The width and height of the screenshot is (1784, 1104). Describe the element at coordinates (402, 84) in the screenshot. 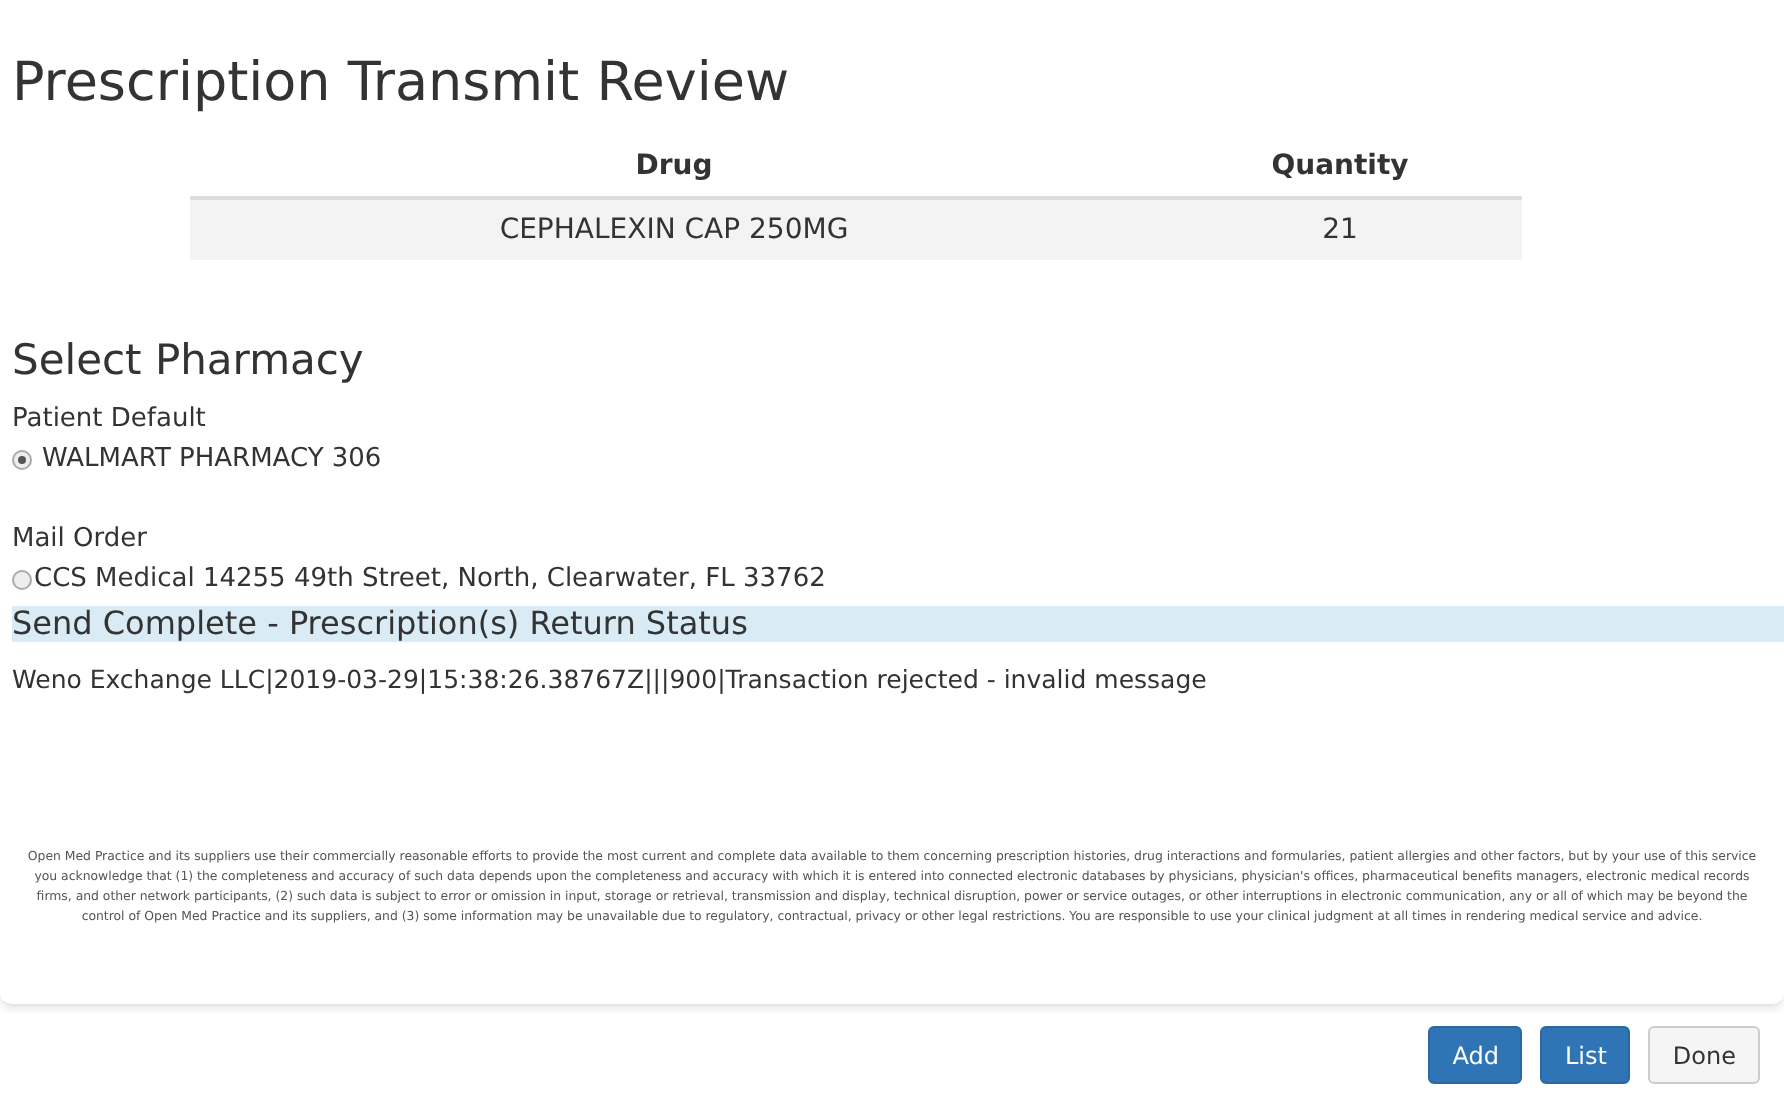

I see `page-title: Prescription Transmit Review` at that location.